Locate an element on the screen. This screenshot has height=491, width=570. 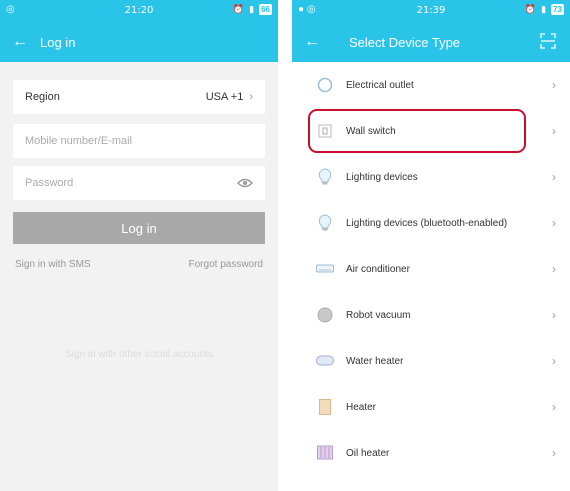
device-label: Lighting devices is located at coordinates (382, 177).